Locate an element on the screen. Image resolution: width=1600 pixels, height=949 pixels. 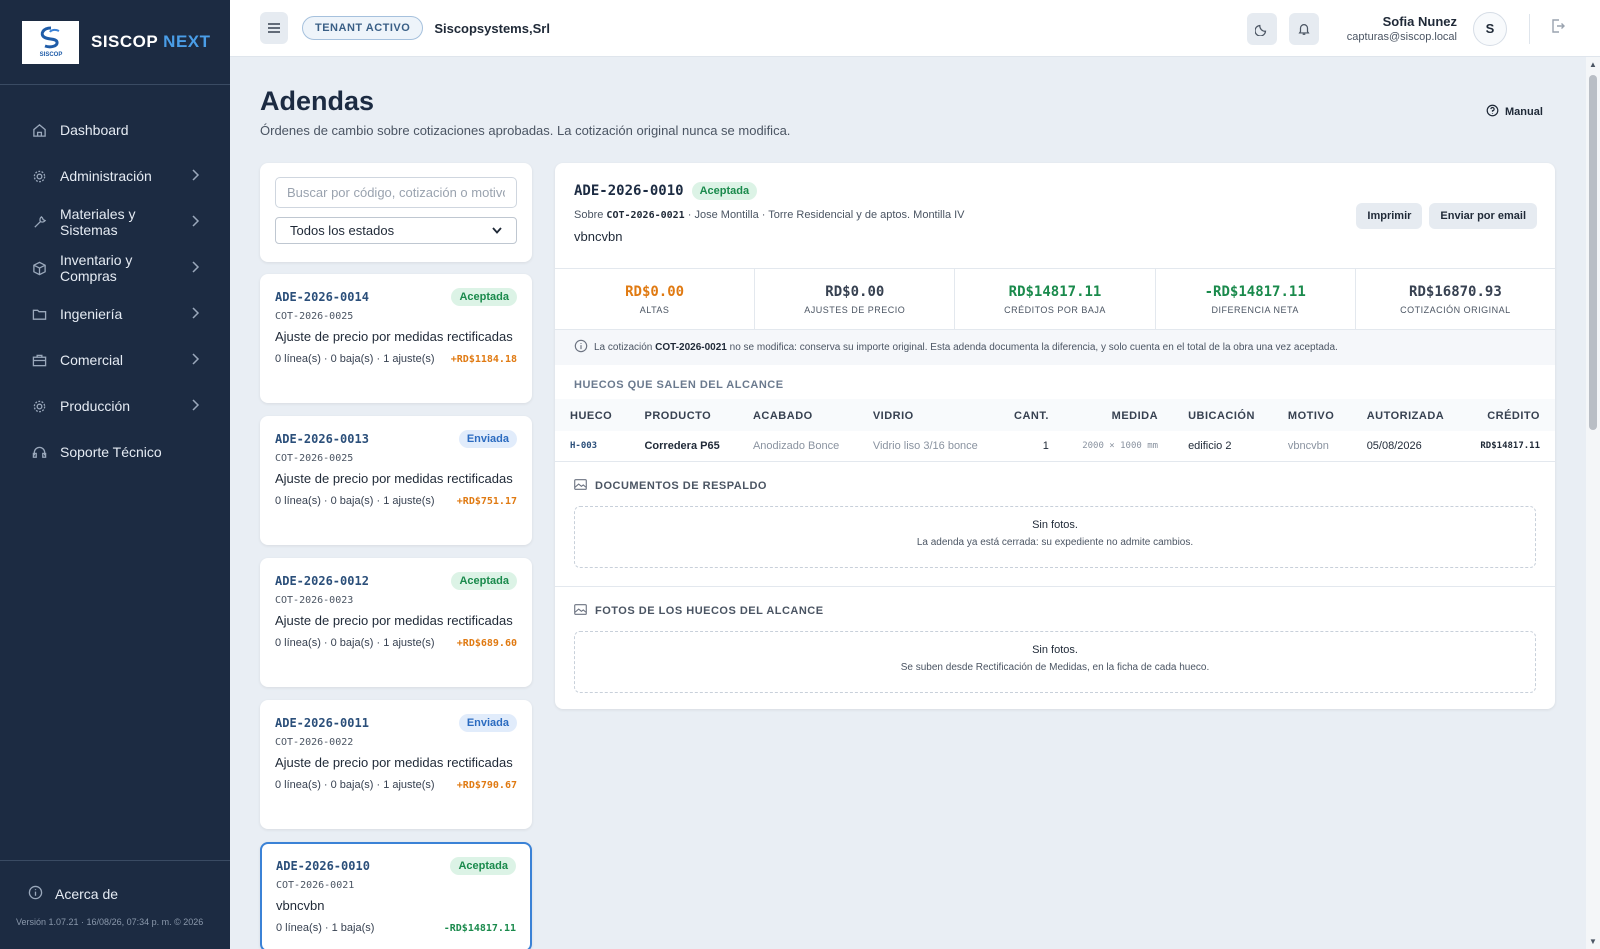
brand-name-accent: NEXT is located at coordinates (187, 41).